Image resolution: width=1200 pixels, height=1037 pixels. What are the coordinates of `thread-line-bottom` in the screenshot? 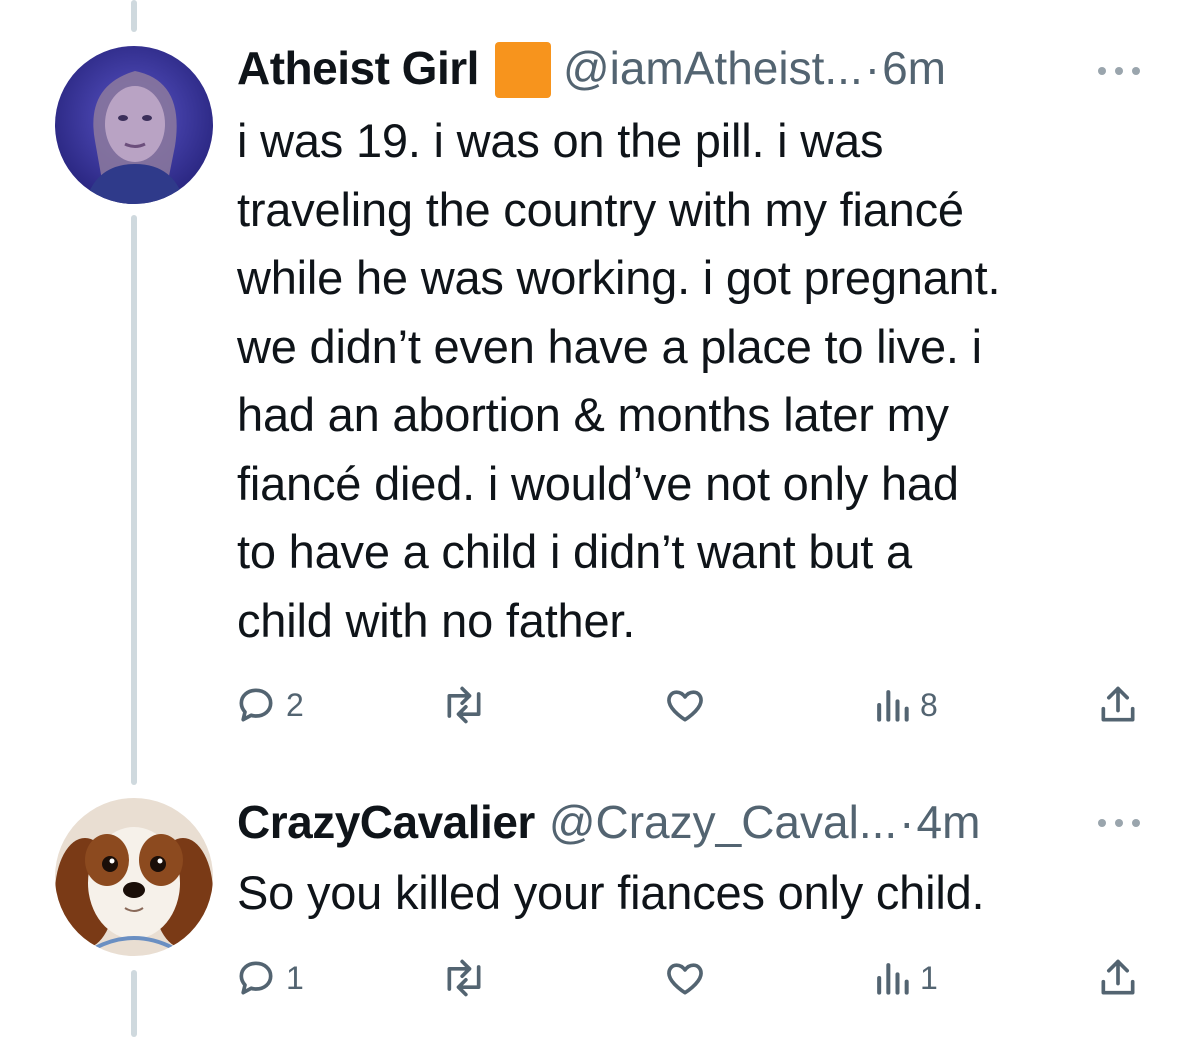 It's located at (134, 1003).